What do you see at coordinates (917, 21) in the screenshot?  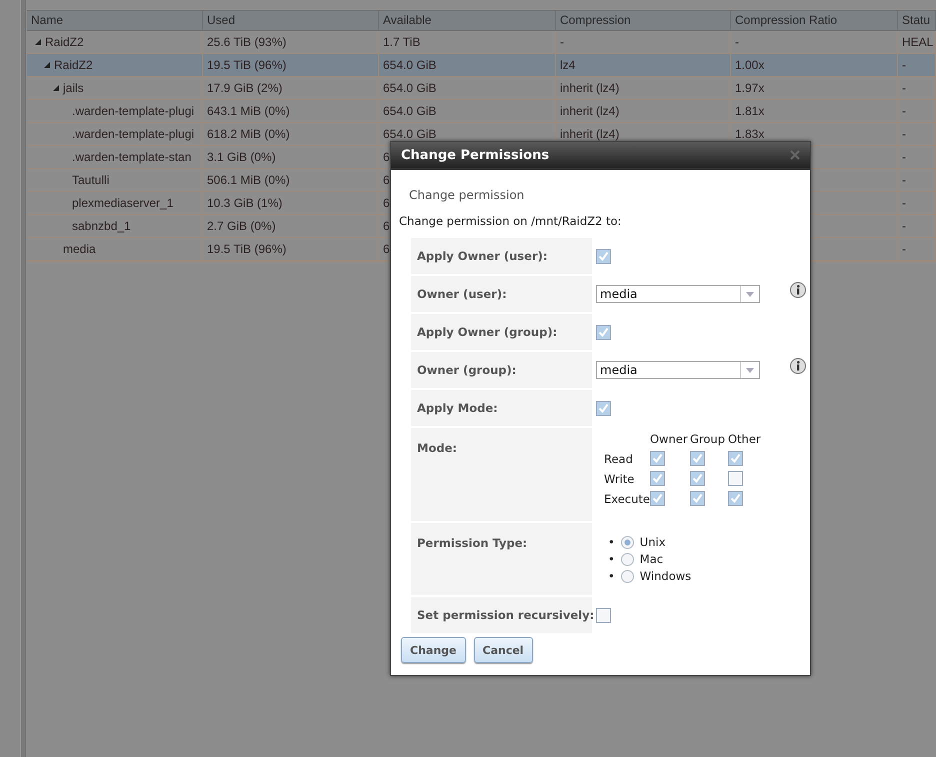 I see `column-header: Statu` at bounding box center [917, 21].